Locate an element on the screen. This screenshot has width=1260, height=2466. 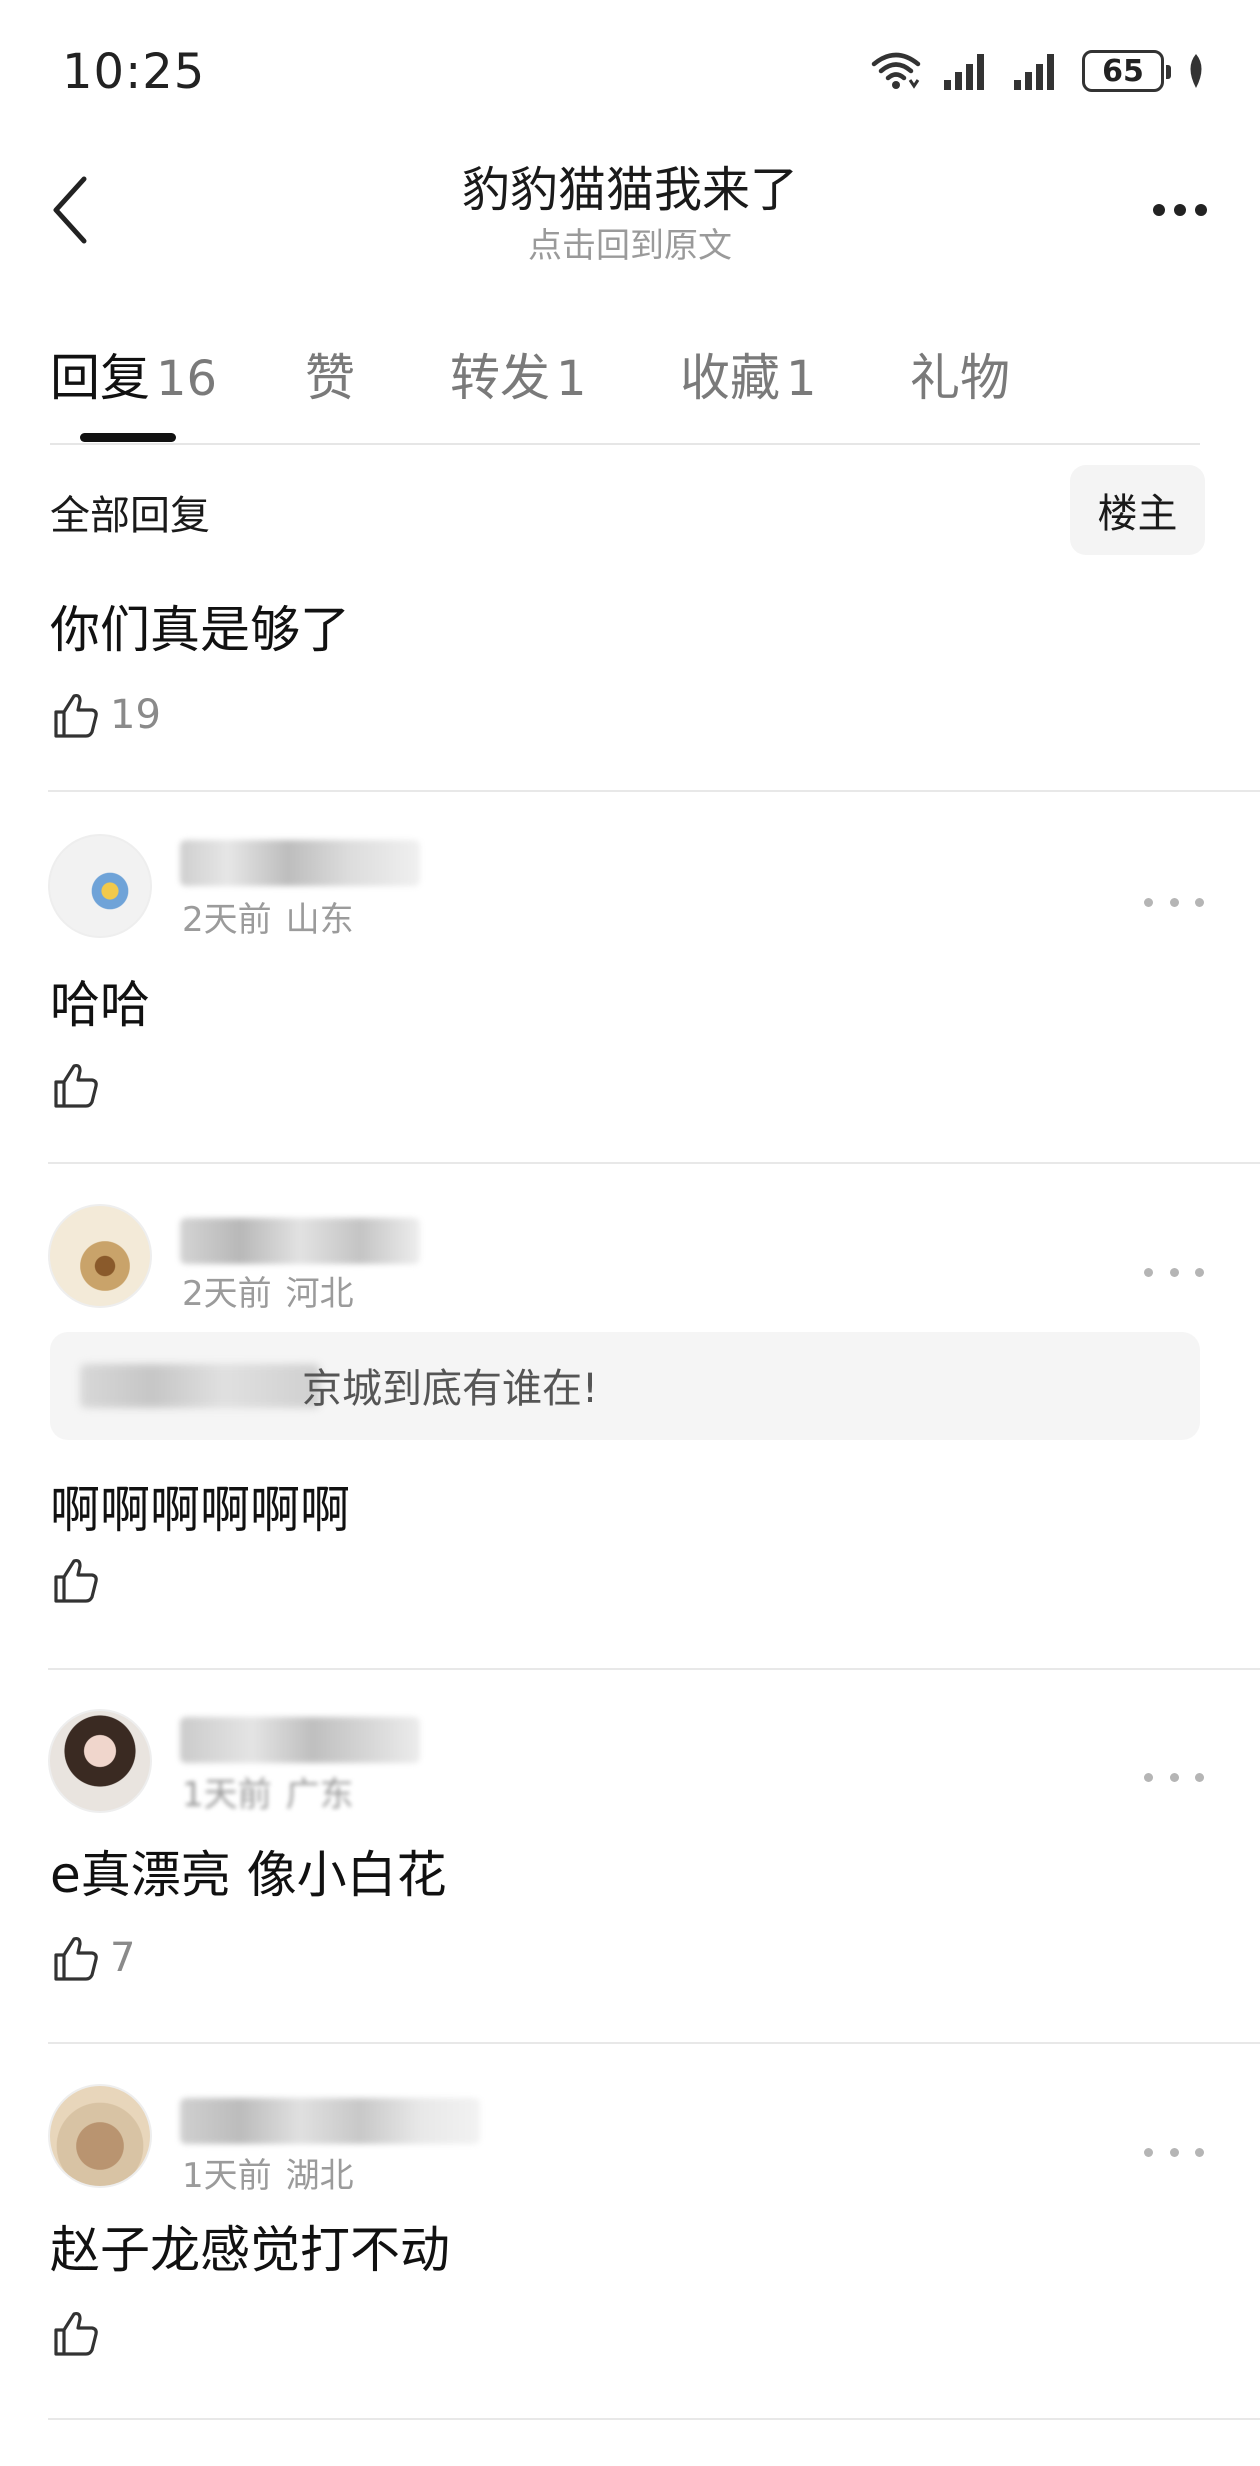
tab-reposts: 转发 1 is located at coordinates (518, 374).